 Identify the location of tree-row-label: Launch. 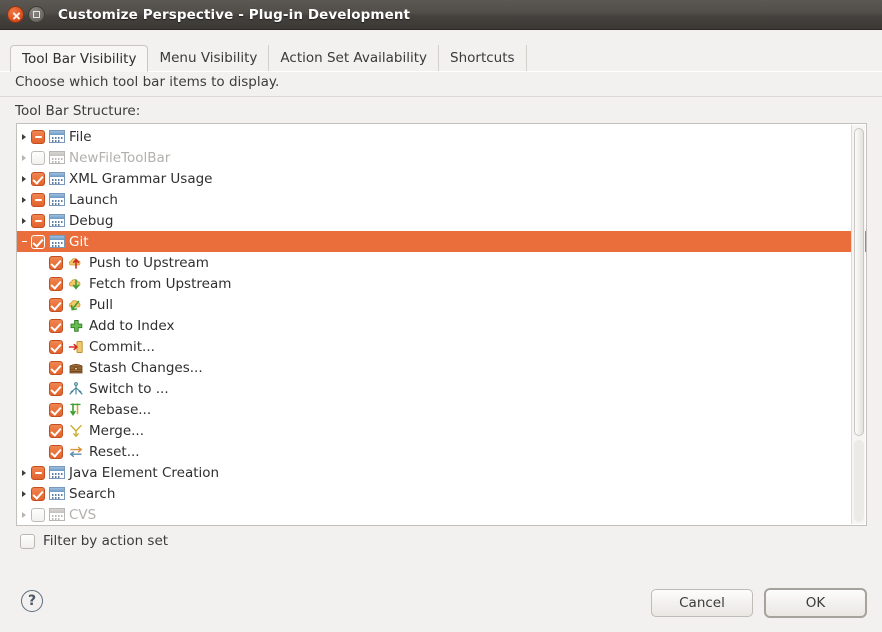
(93, 199).